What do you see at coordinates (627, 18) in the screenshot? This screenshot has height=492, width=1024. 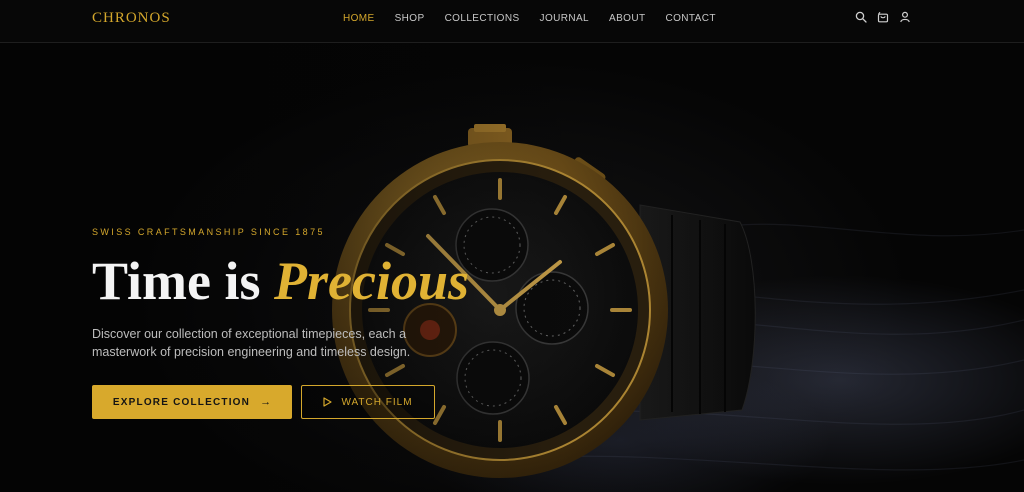 I see `nav-link-about: ABOUT` at bounding box center [627, 18].